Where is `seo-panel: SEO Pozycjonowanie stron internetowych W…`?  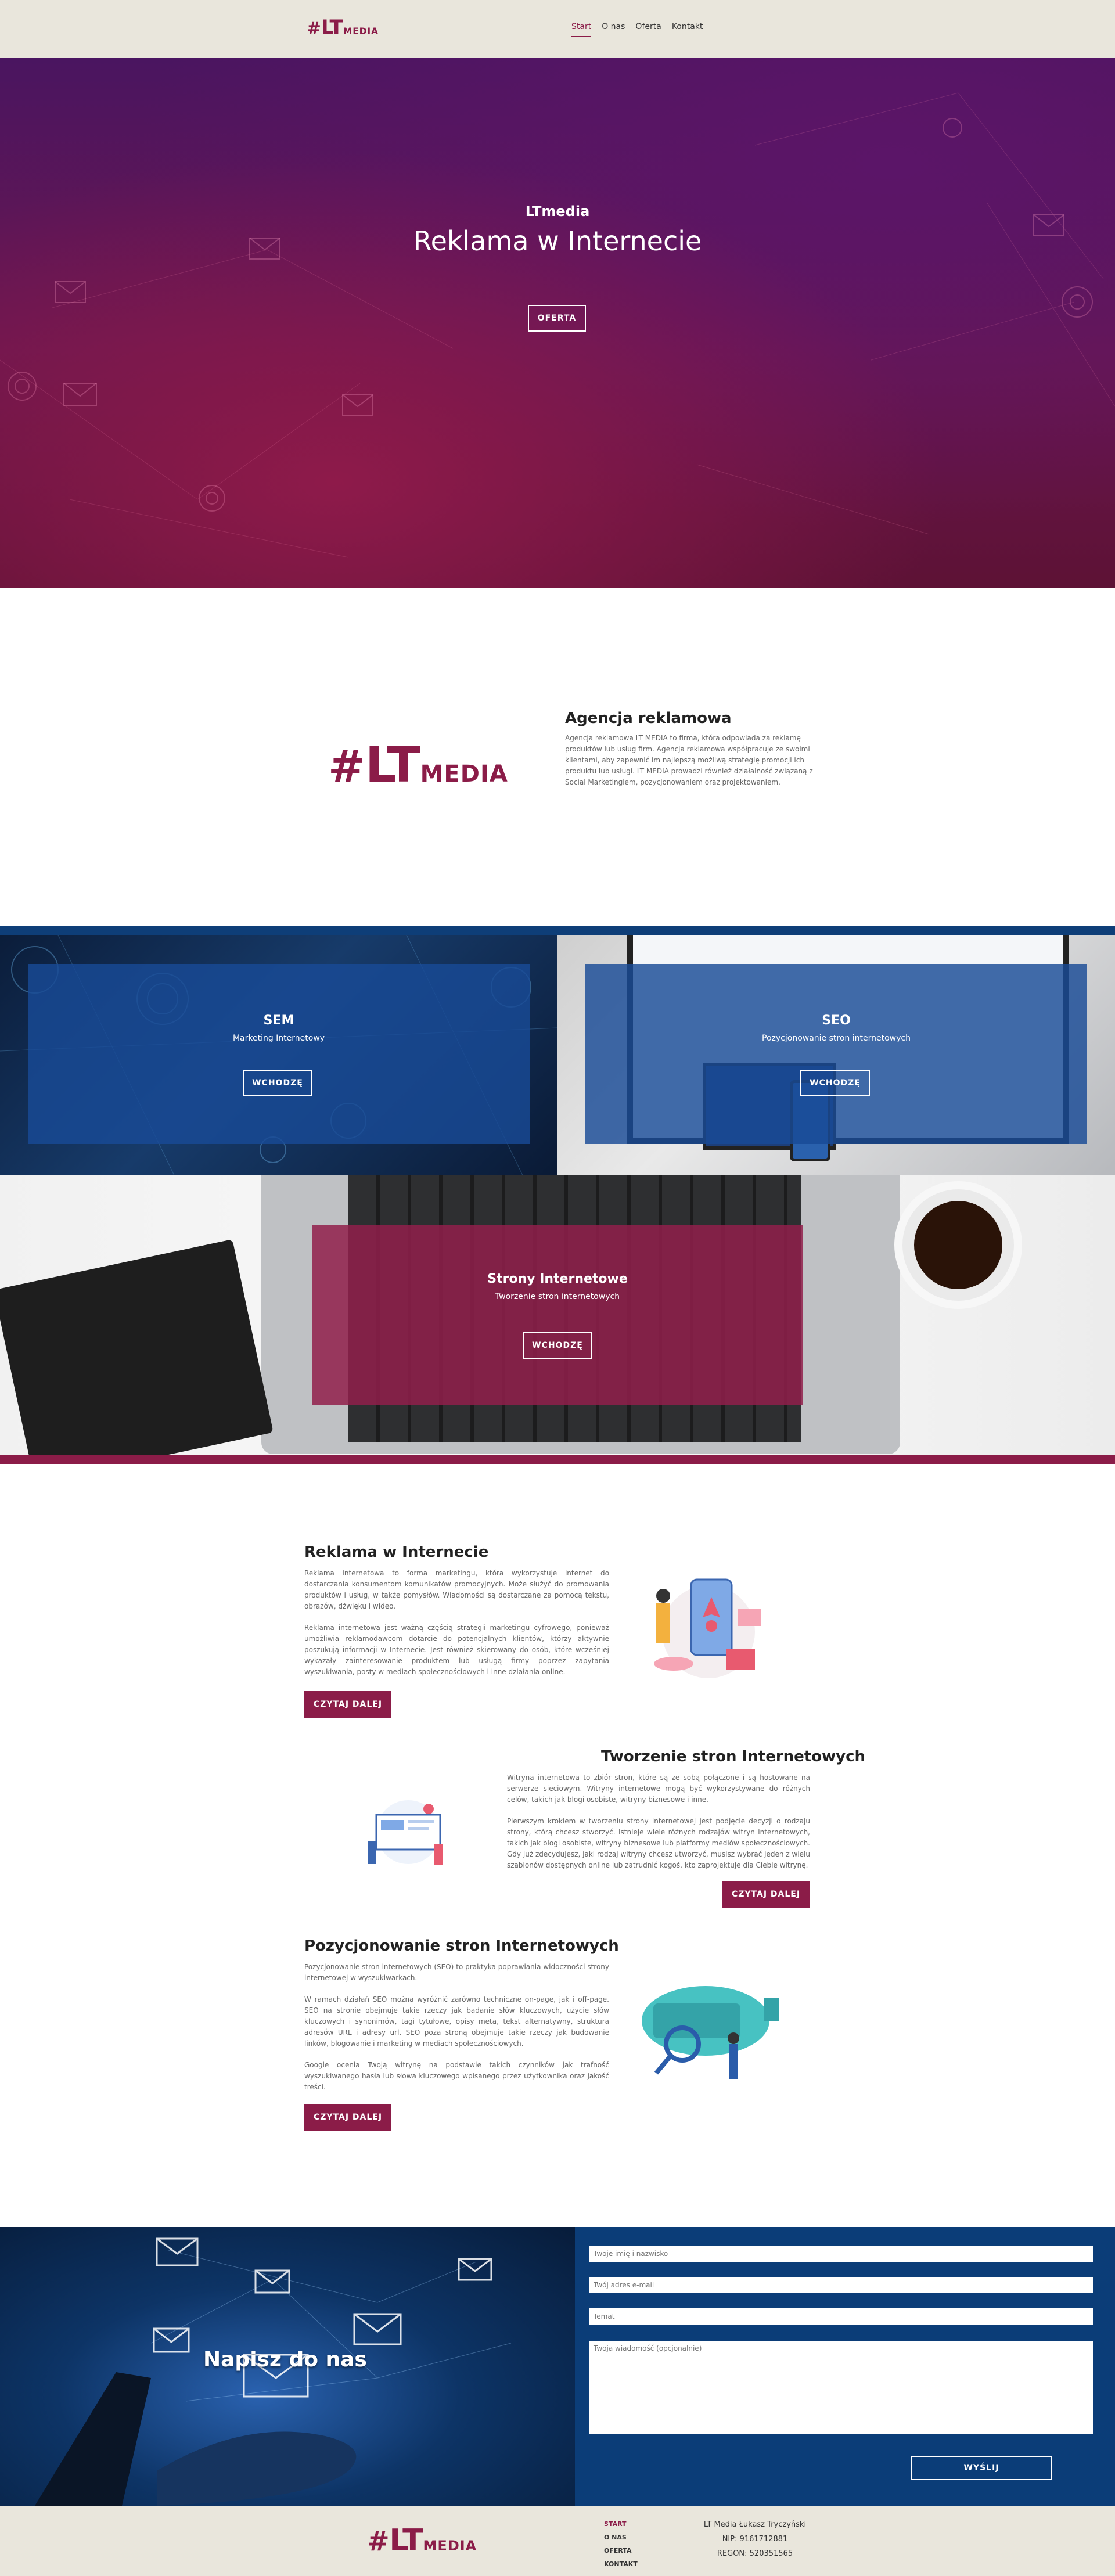
seo-panel: SEO Pozycjonowanie stron internetowych W… is located at coordinates (836, 1055).